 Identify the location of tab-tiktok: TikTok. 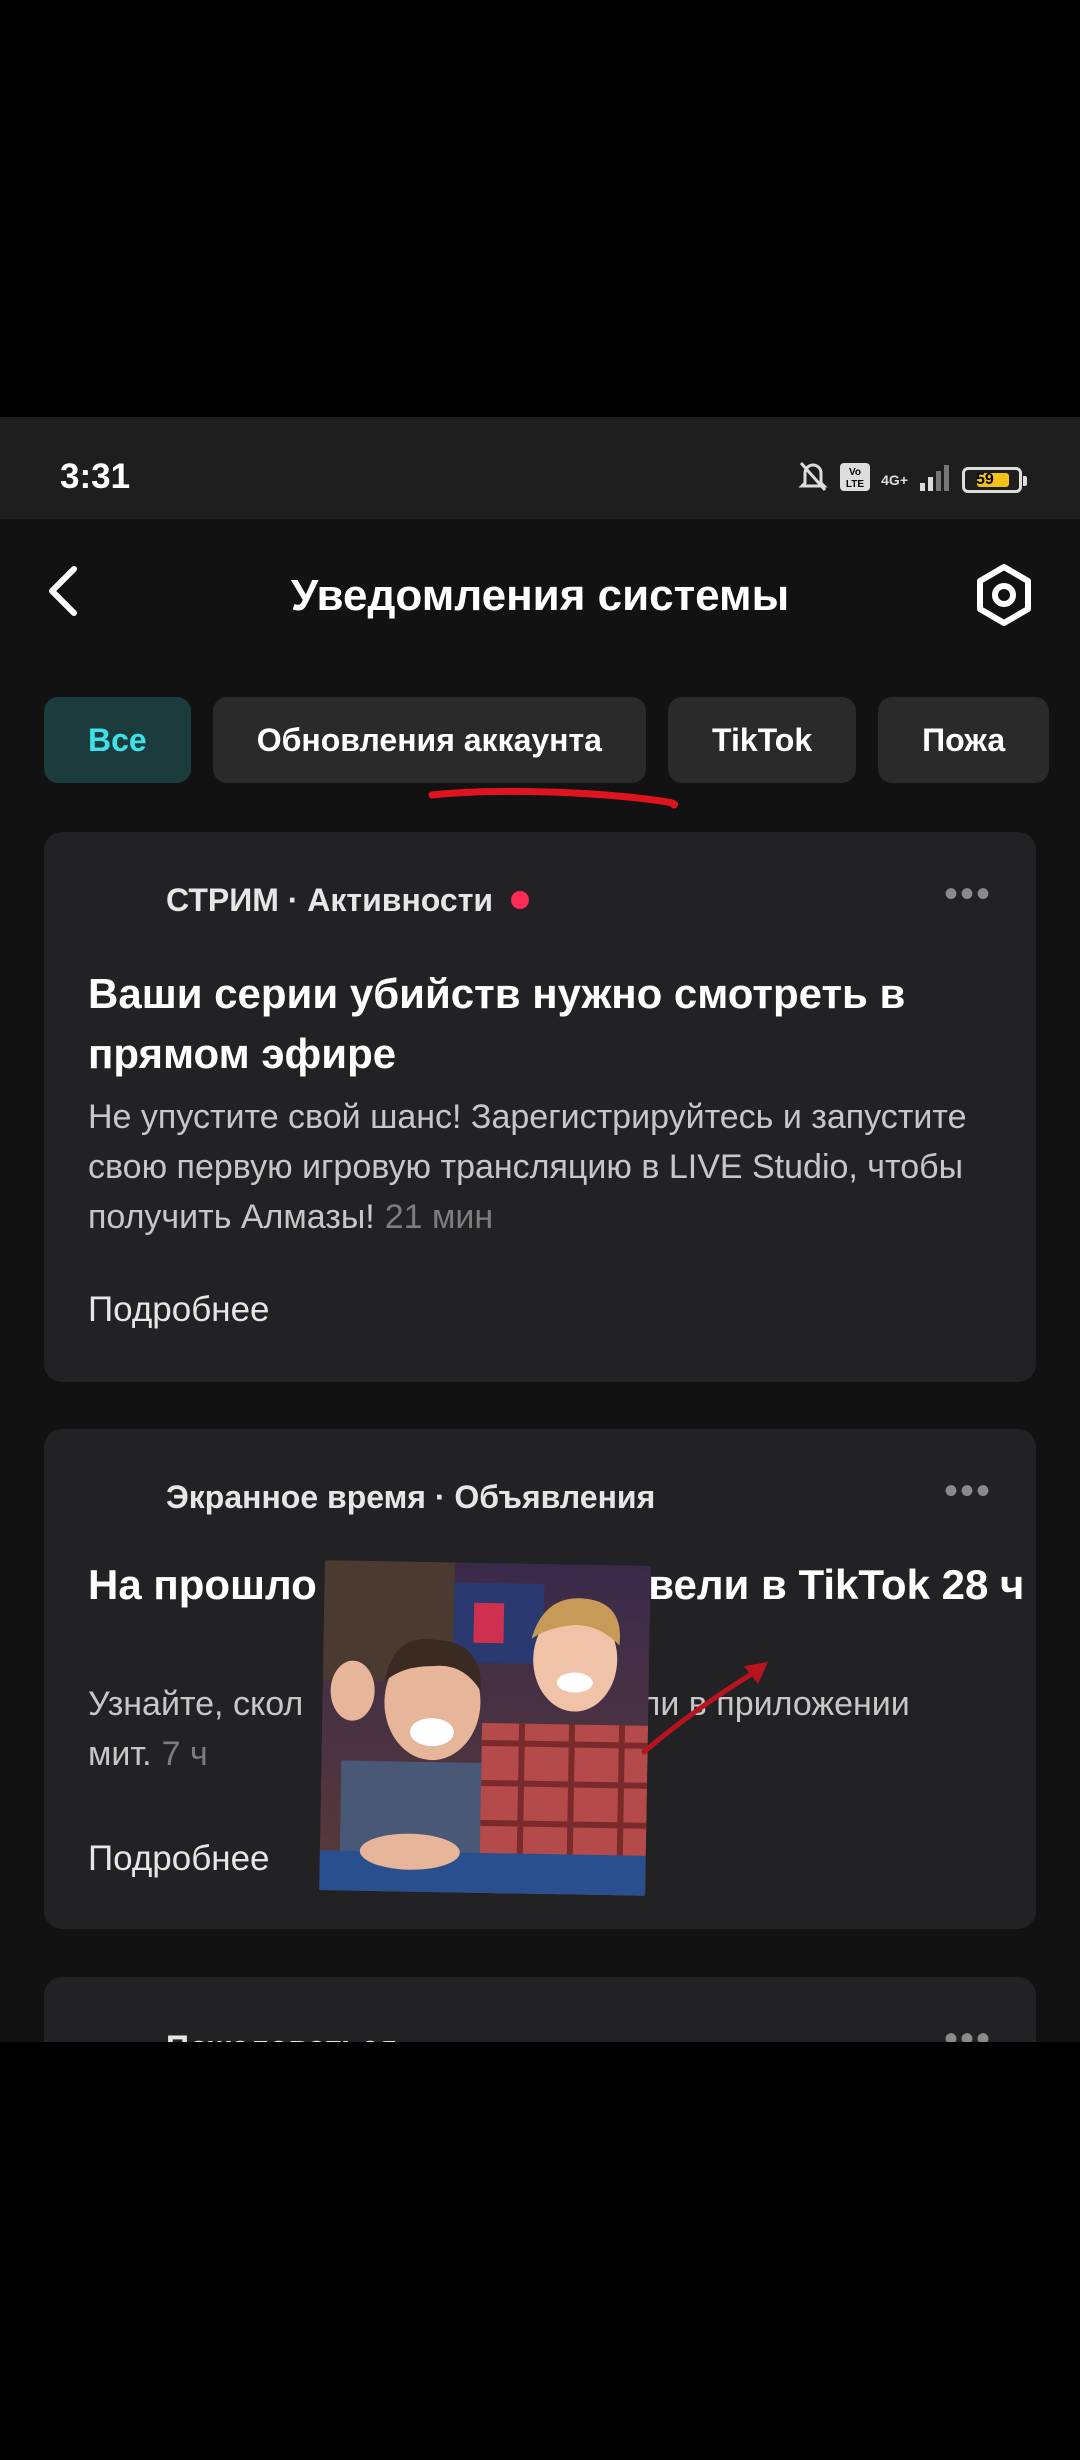
(762, 740).